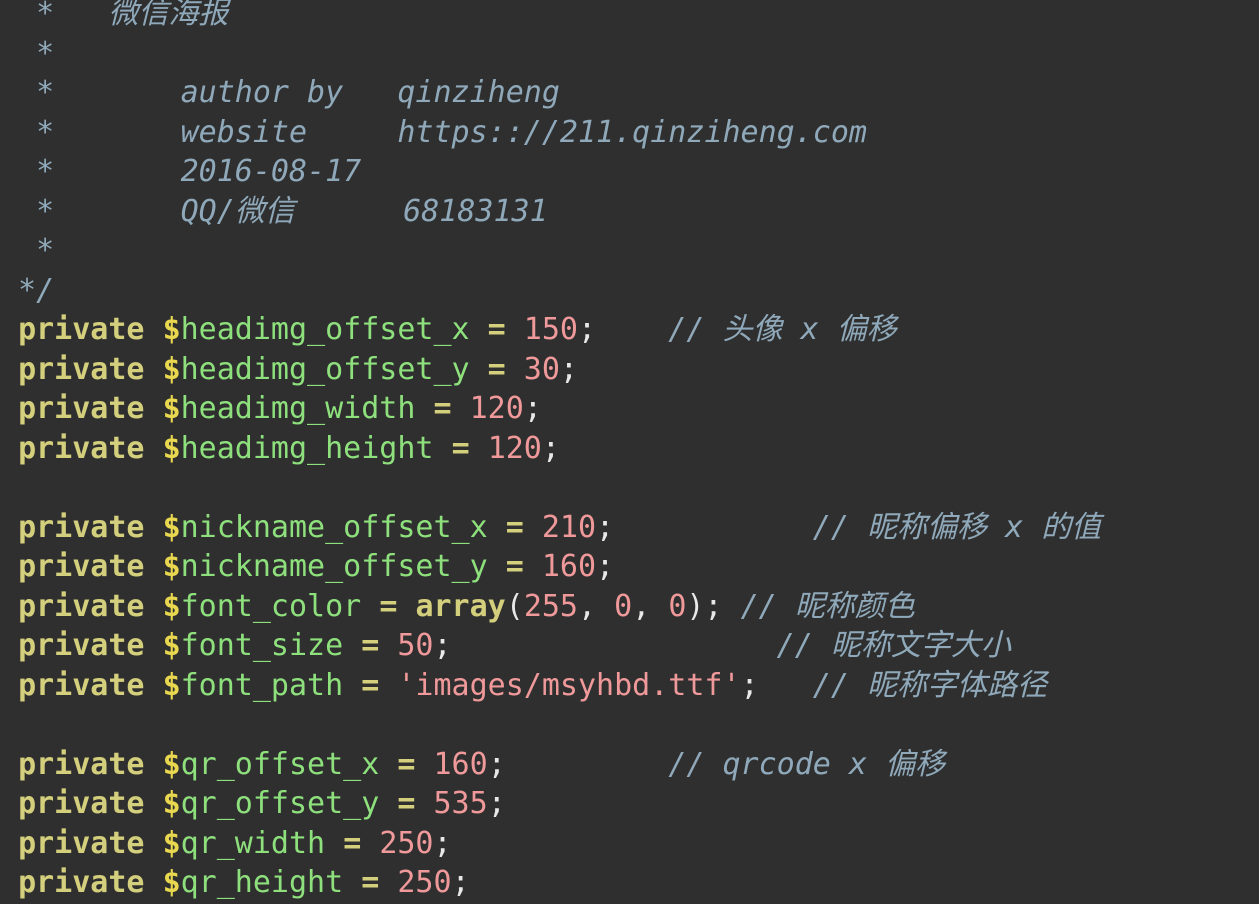 The image size is (1259, 904). What do you see at coordinates (298, 408) in the screenshot?
I see `token-varname: headimg_width` at bounding box center [298, 408].